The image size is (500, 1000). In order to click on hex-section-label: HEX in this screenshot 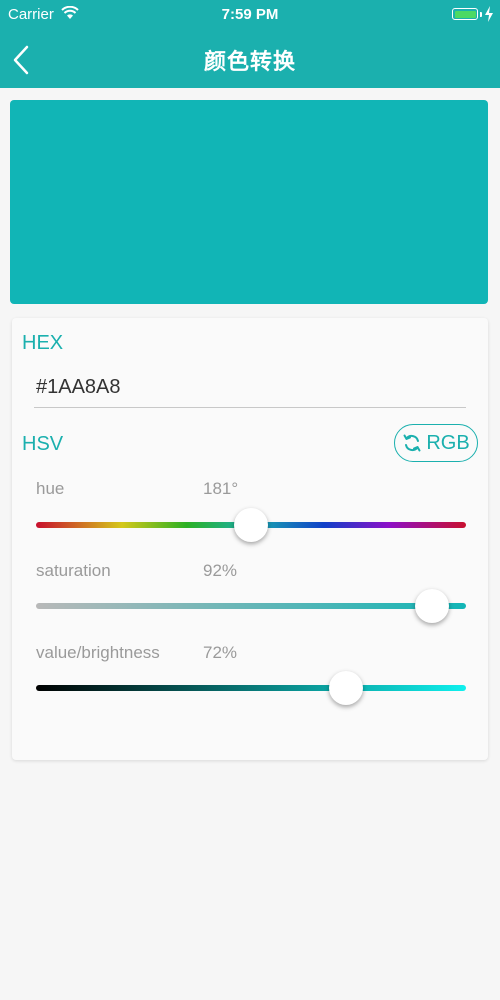, I will do `click(43, 343)`.